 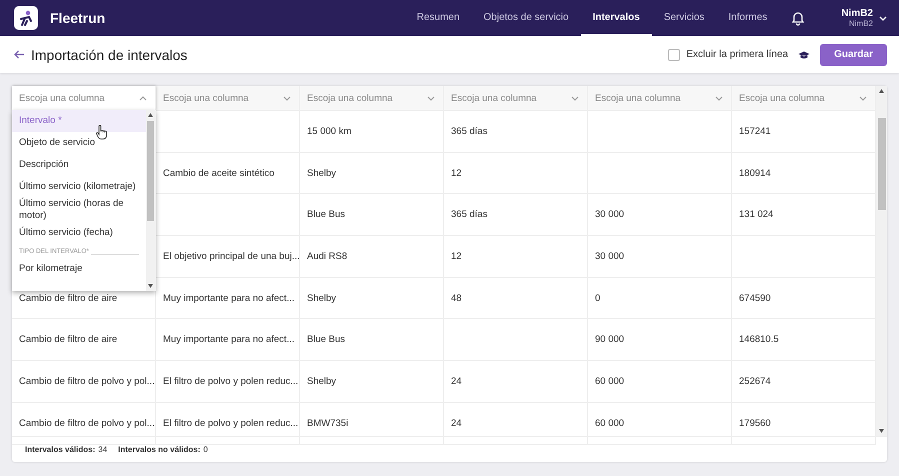 What do you see at coordinates (438, 18) in the screenshot?
I see `nav-tab: Resumen` at bounding box center [438, 18].